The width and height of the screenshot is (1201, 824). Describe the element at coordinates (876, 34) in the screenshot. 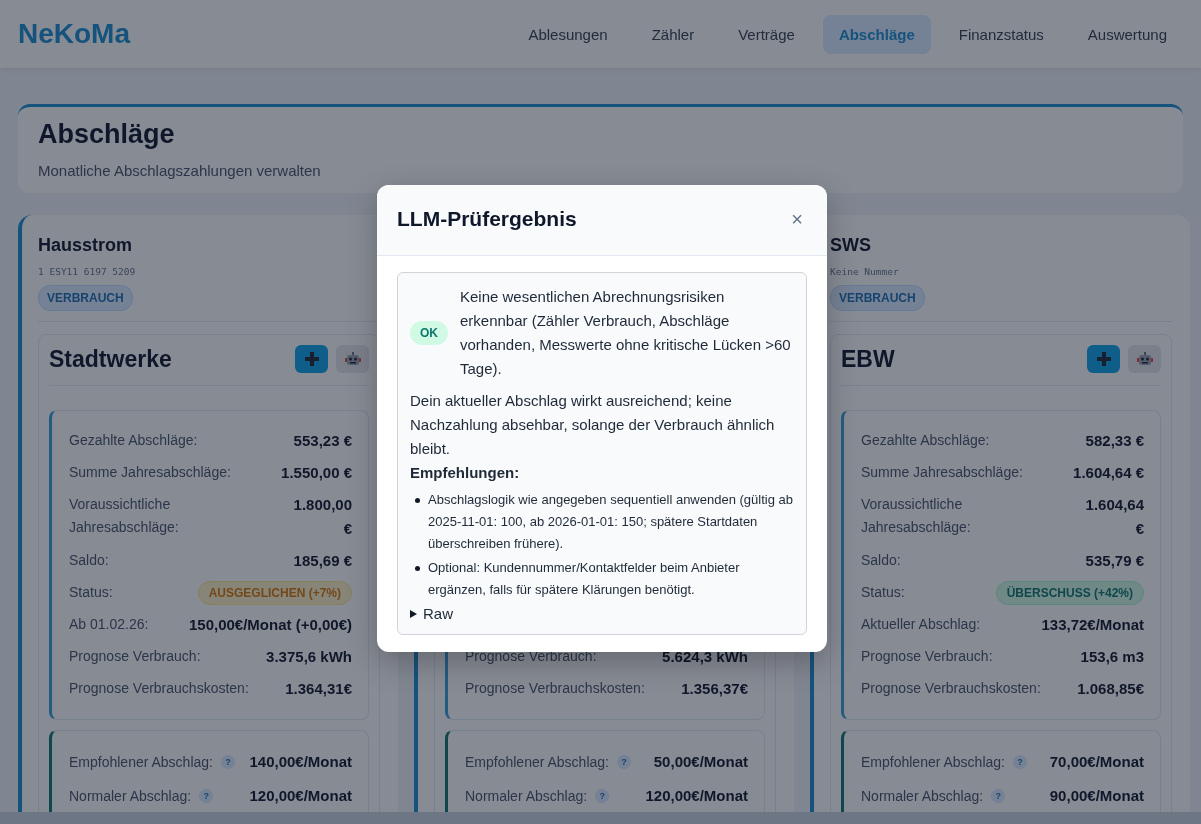

I see `nav-tab: Abschläge` at that location.